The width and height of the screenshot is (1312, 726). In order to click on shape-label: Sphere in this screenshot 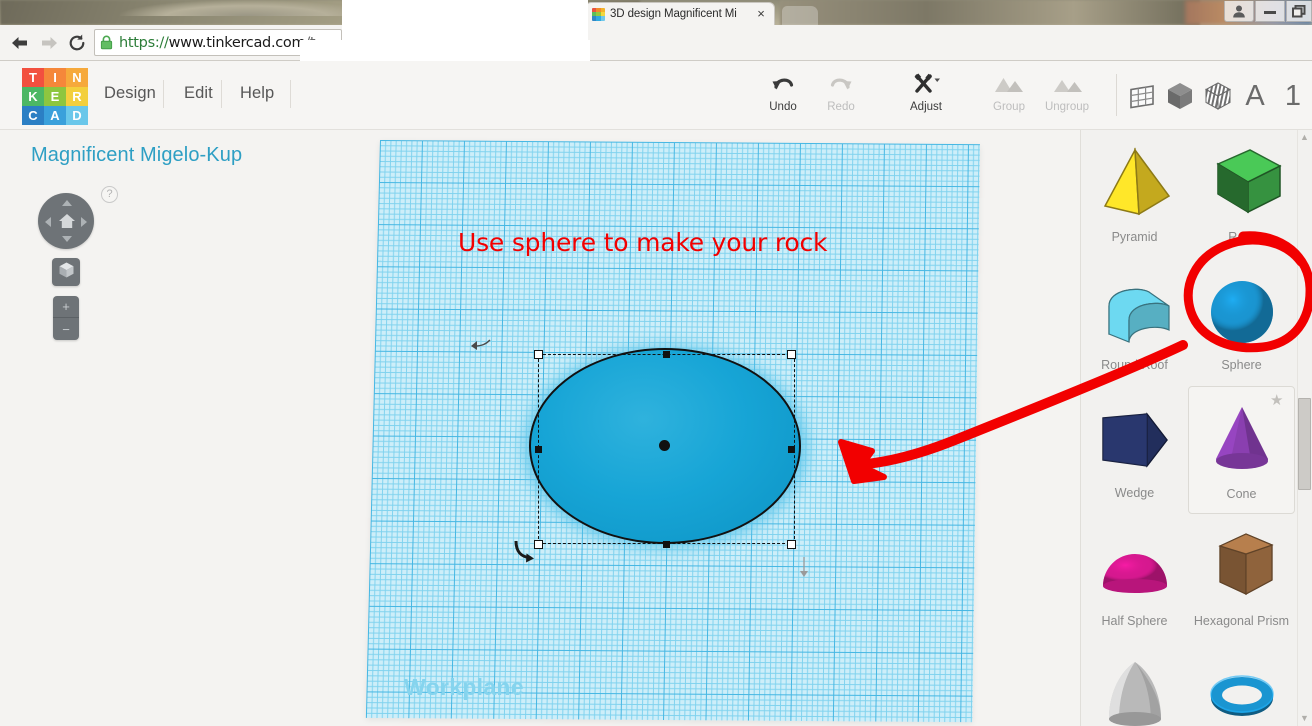, I will do `click(1241, 365)`.